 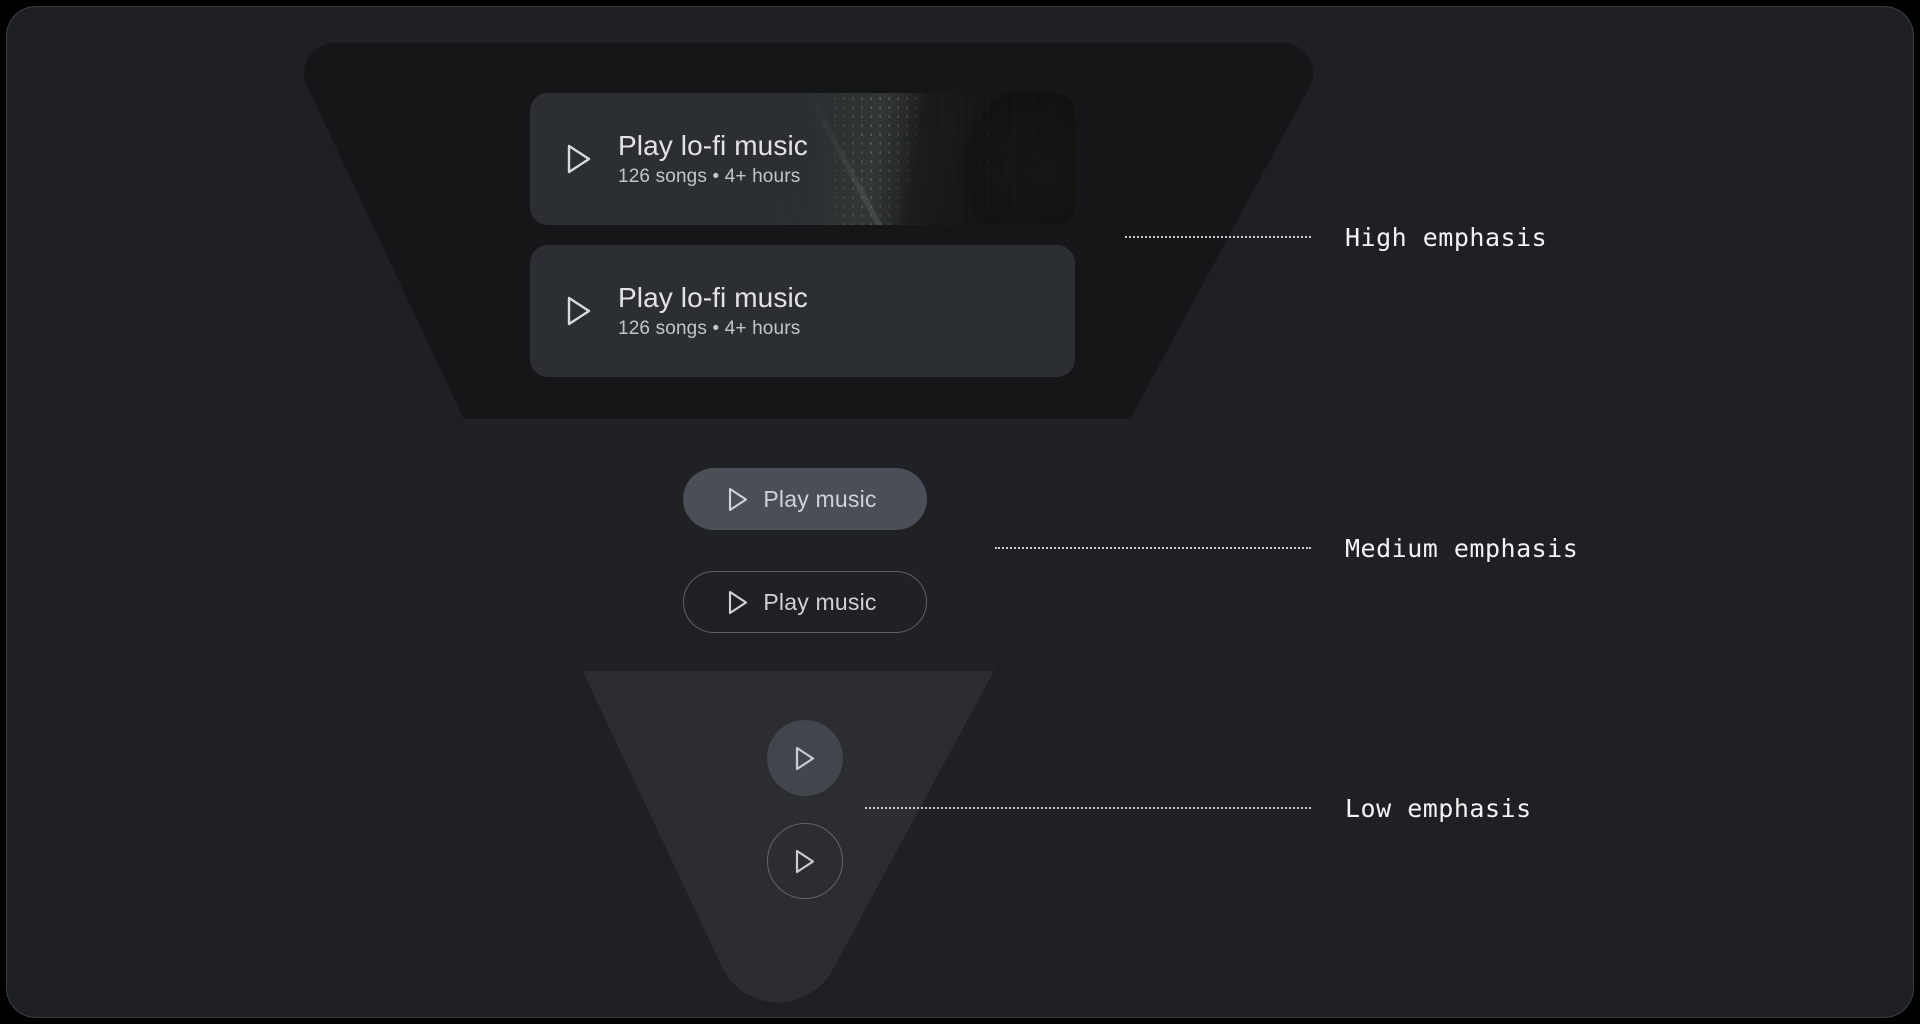 I want to click on annotation-medium-emphasis: Medium emphasis, so click(x=1286, y=548).